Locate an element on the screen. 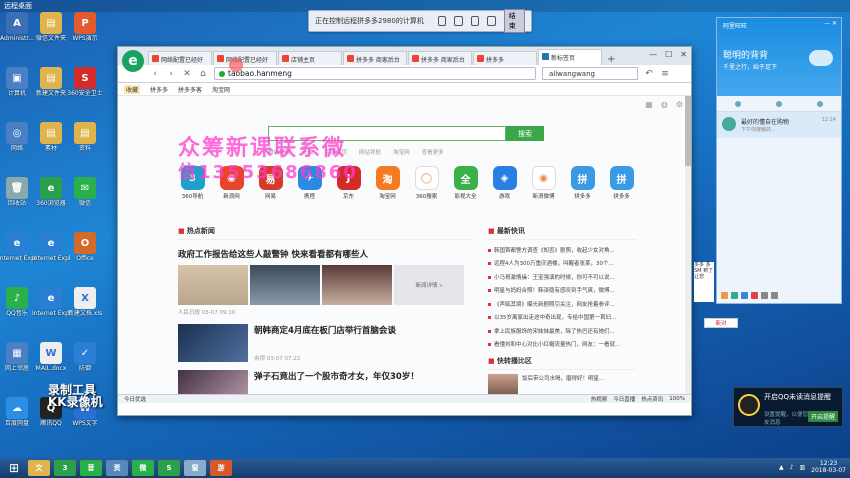 The height and width of the screenshot is (478, 850). desktop-icon: ♪ QQ音乐 is located at coordinates (17, 306).